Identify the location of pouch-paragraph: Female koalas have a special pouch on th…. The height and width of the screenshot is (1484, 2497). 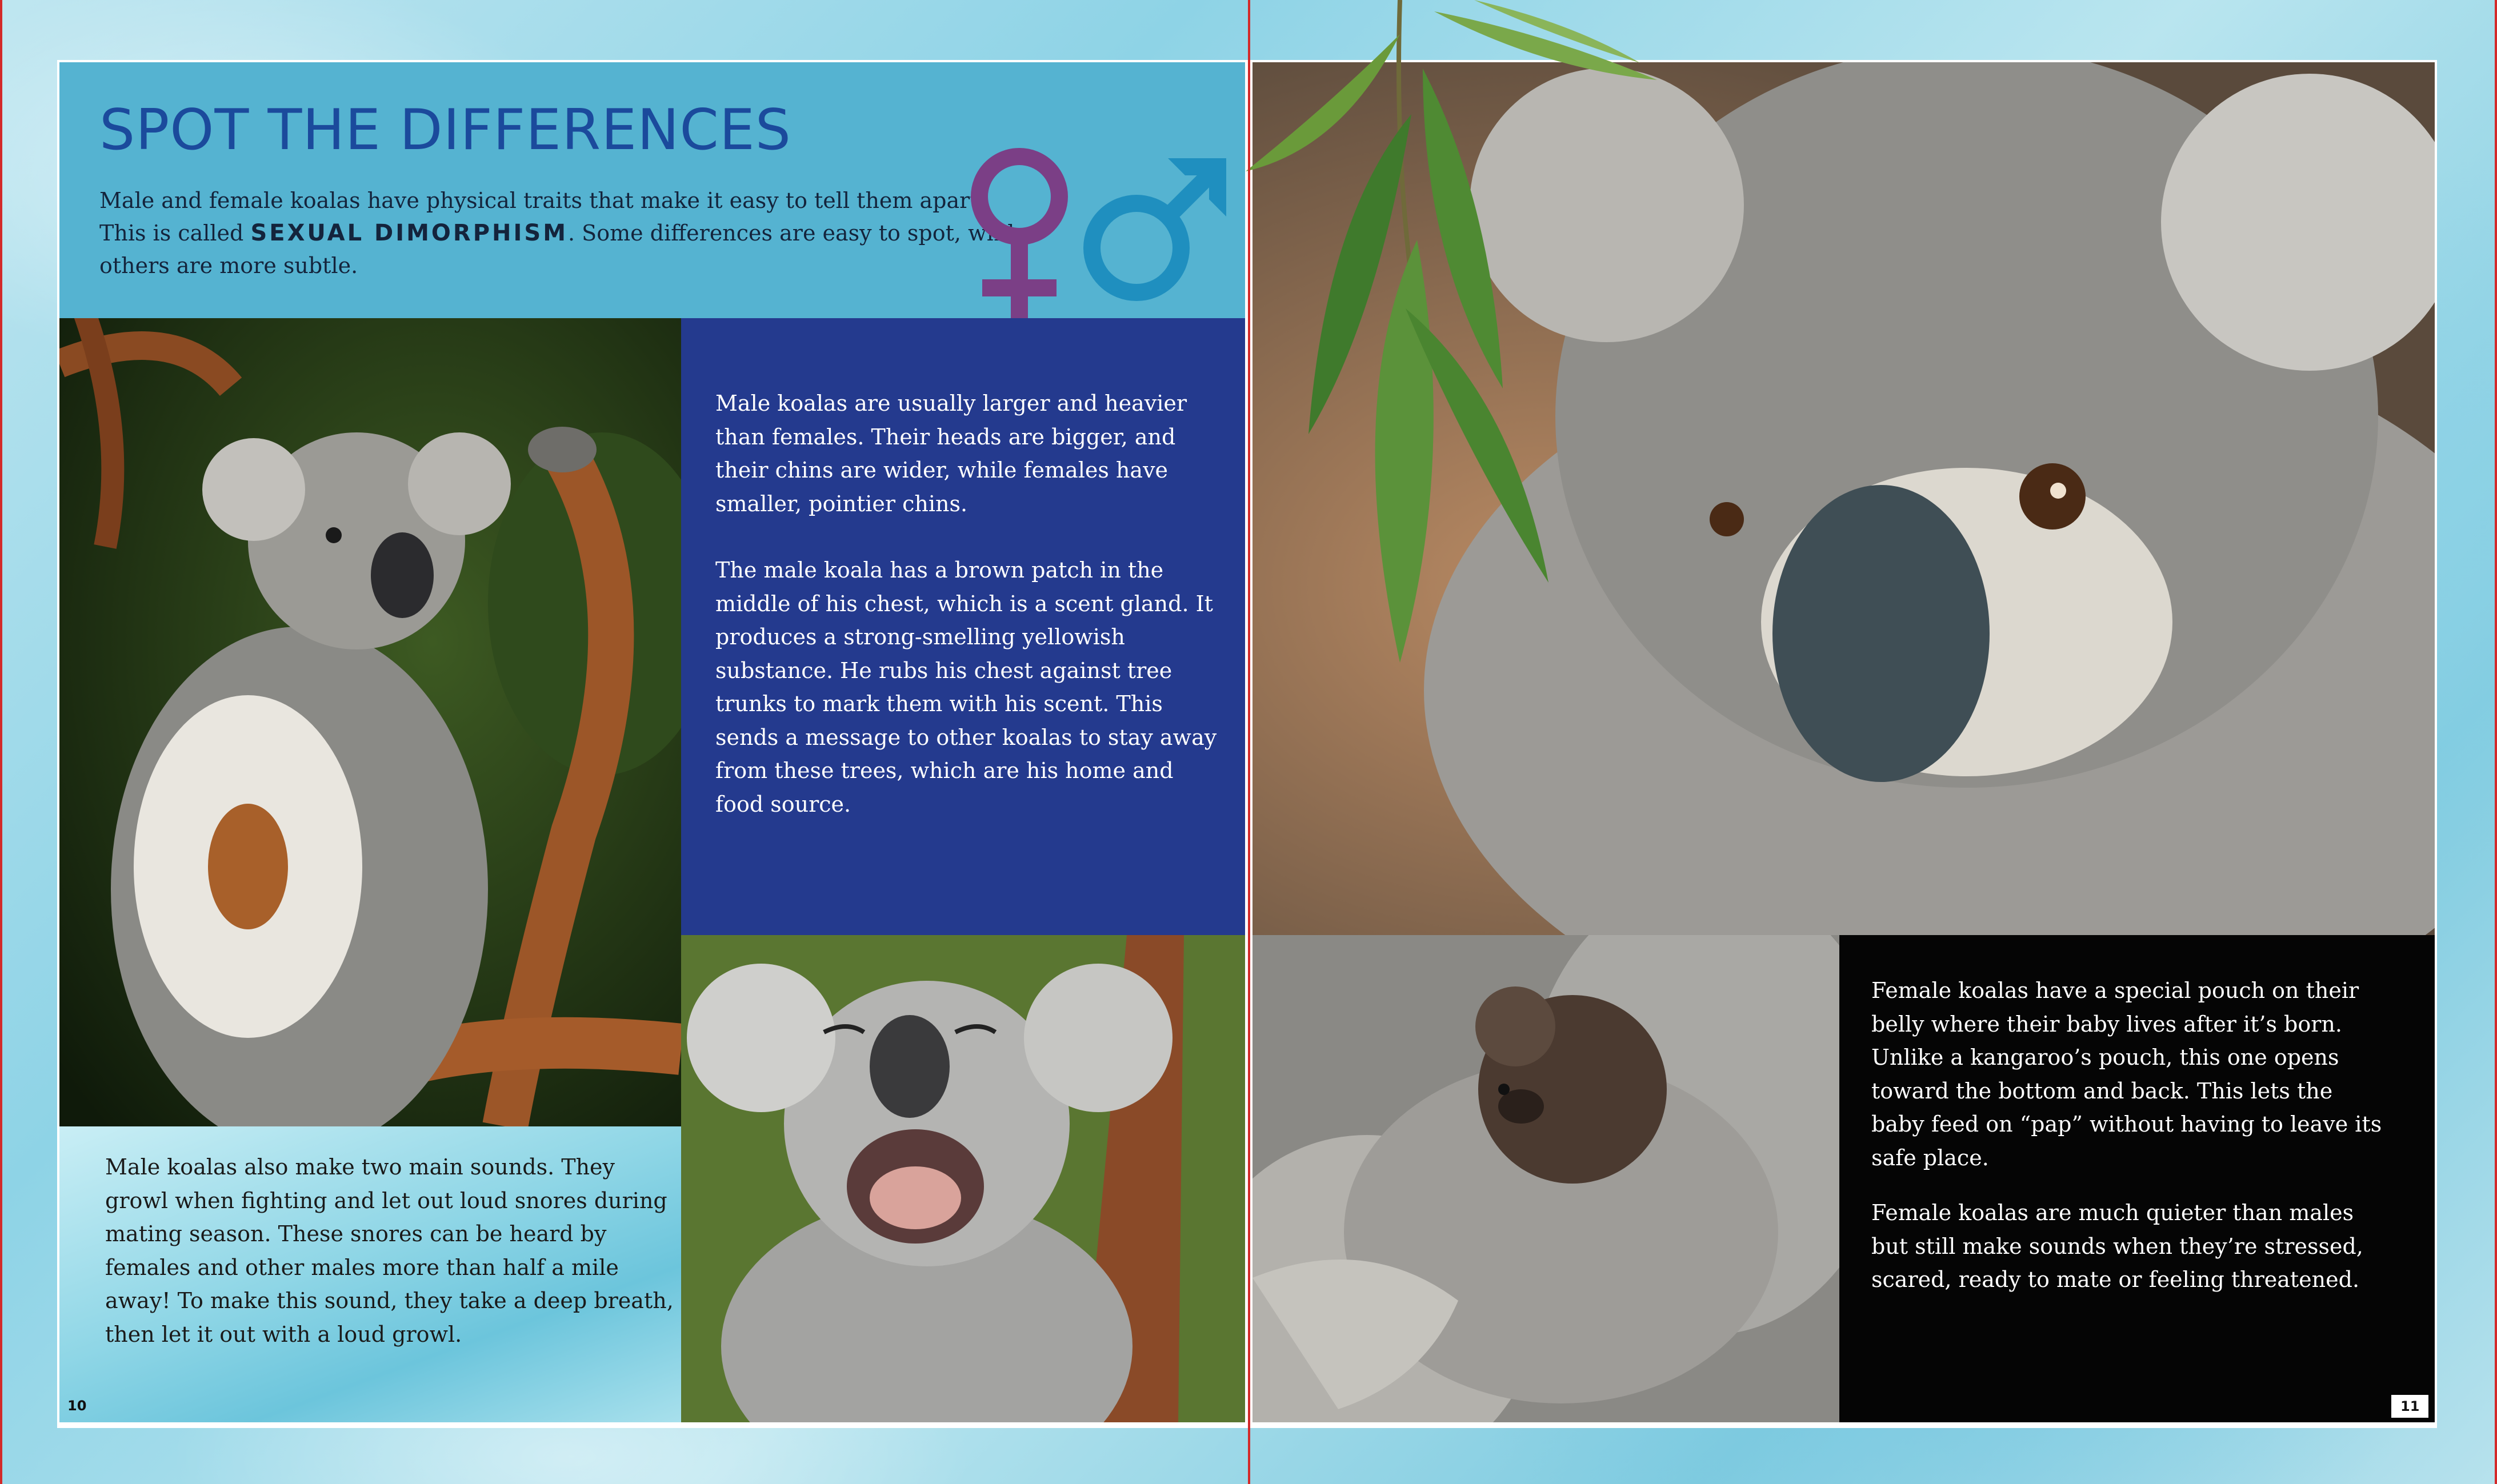
(2126, 1074).